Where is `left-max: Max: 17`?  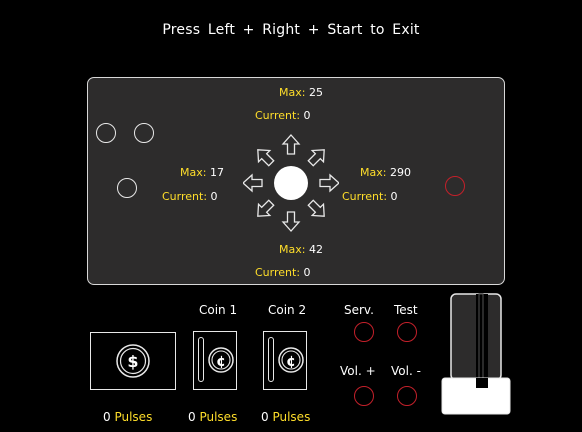 left-max: Max: 17 is located at coordinates (202, 172).